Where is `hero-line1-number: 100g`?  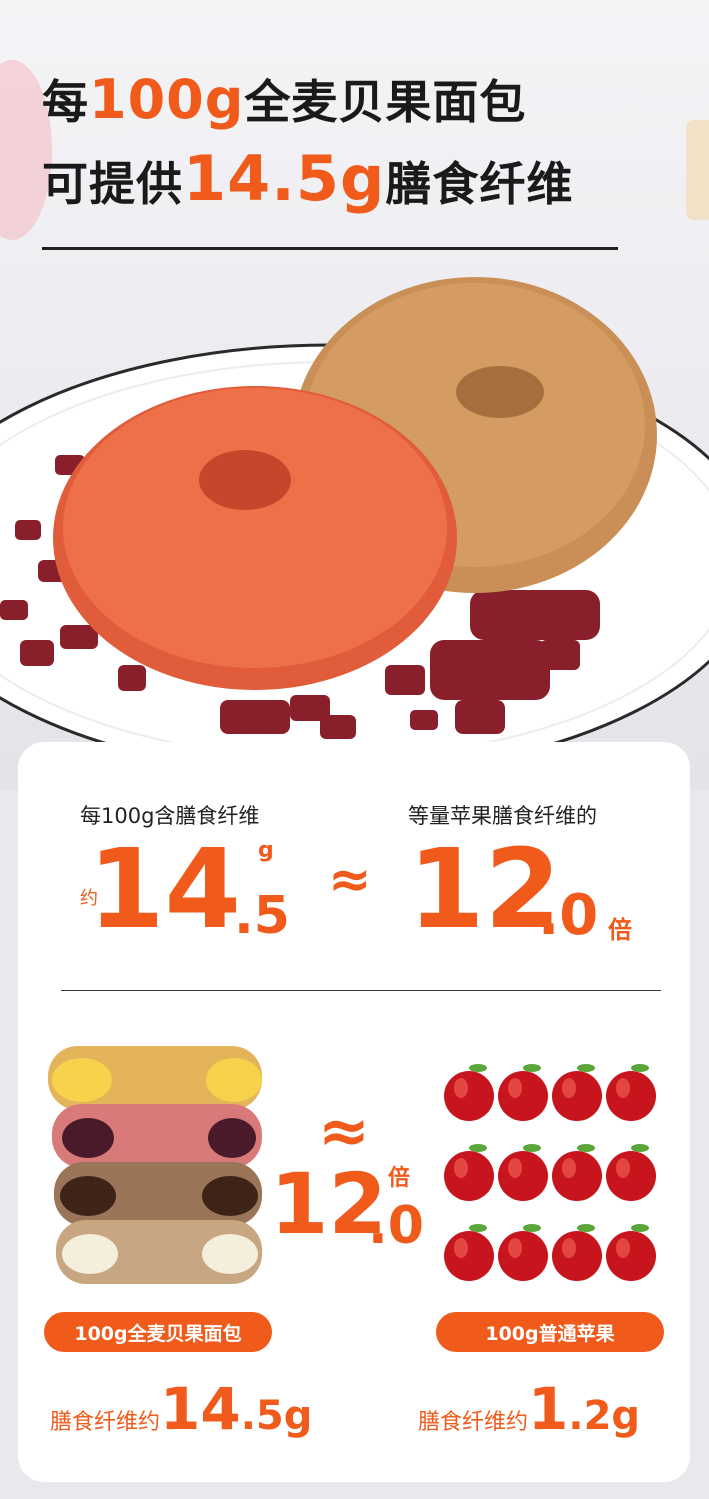
hero-line1-number: 100g is located at coordinates (167, 99).